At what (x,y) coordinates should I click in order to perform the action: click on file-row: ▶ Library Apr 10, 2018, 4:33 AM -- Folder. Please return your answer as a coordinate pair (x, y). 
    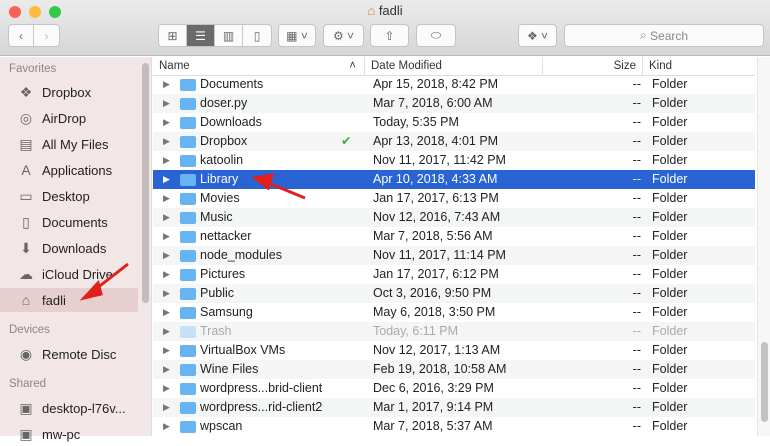
    Looking at the image, I should click on (454, 179).